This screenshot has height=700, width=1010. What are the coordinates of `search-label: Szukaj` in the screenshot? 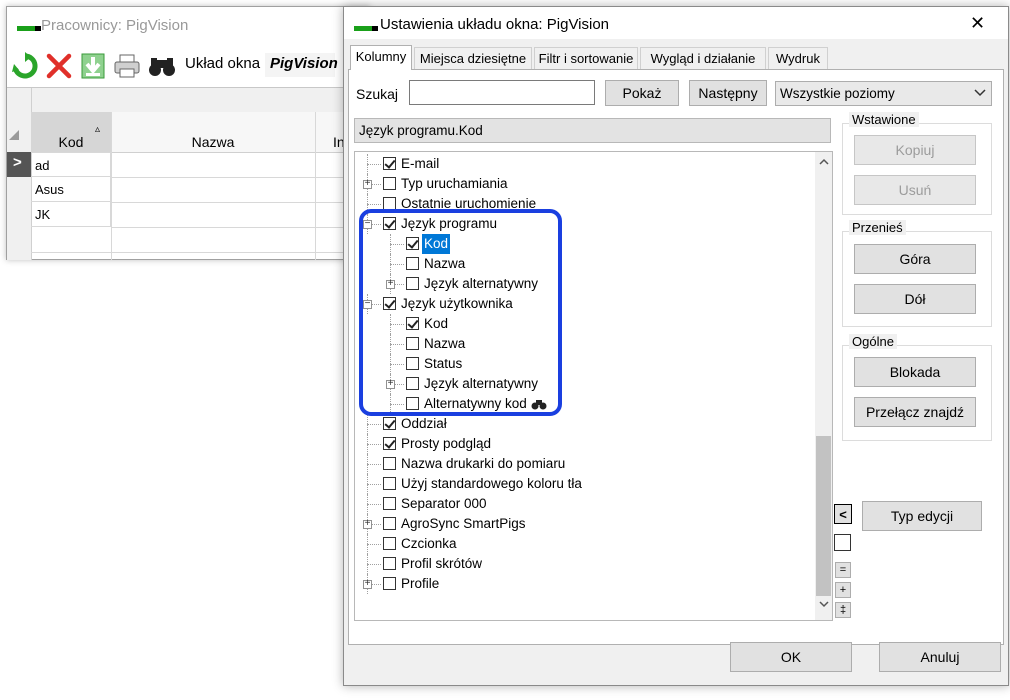 It's located at (377, 94).